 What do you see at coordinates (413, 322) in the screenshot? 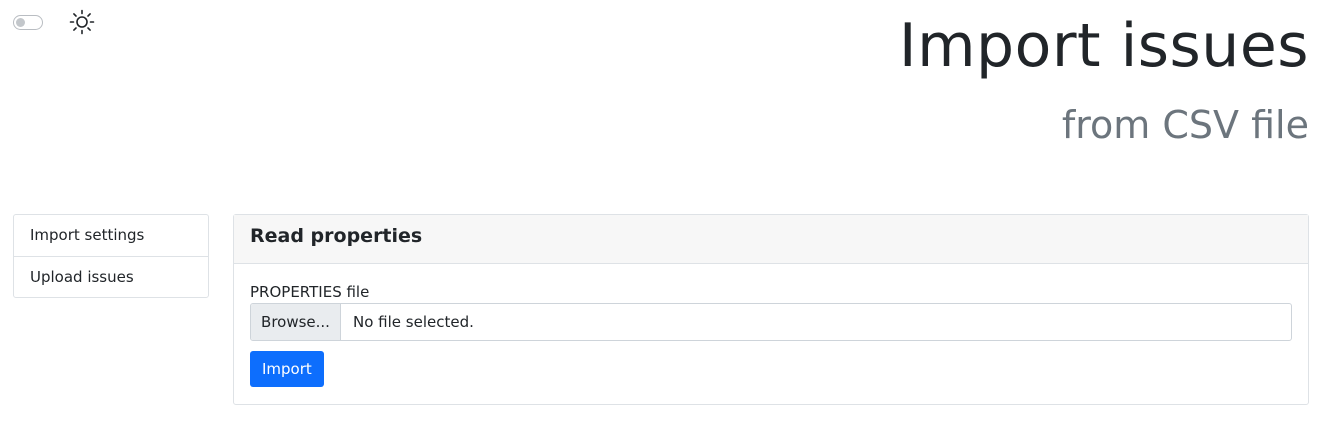
I see `file-status-text: No file selected.` at bounding box center [413, 322].